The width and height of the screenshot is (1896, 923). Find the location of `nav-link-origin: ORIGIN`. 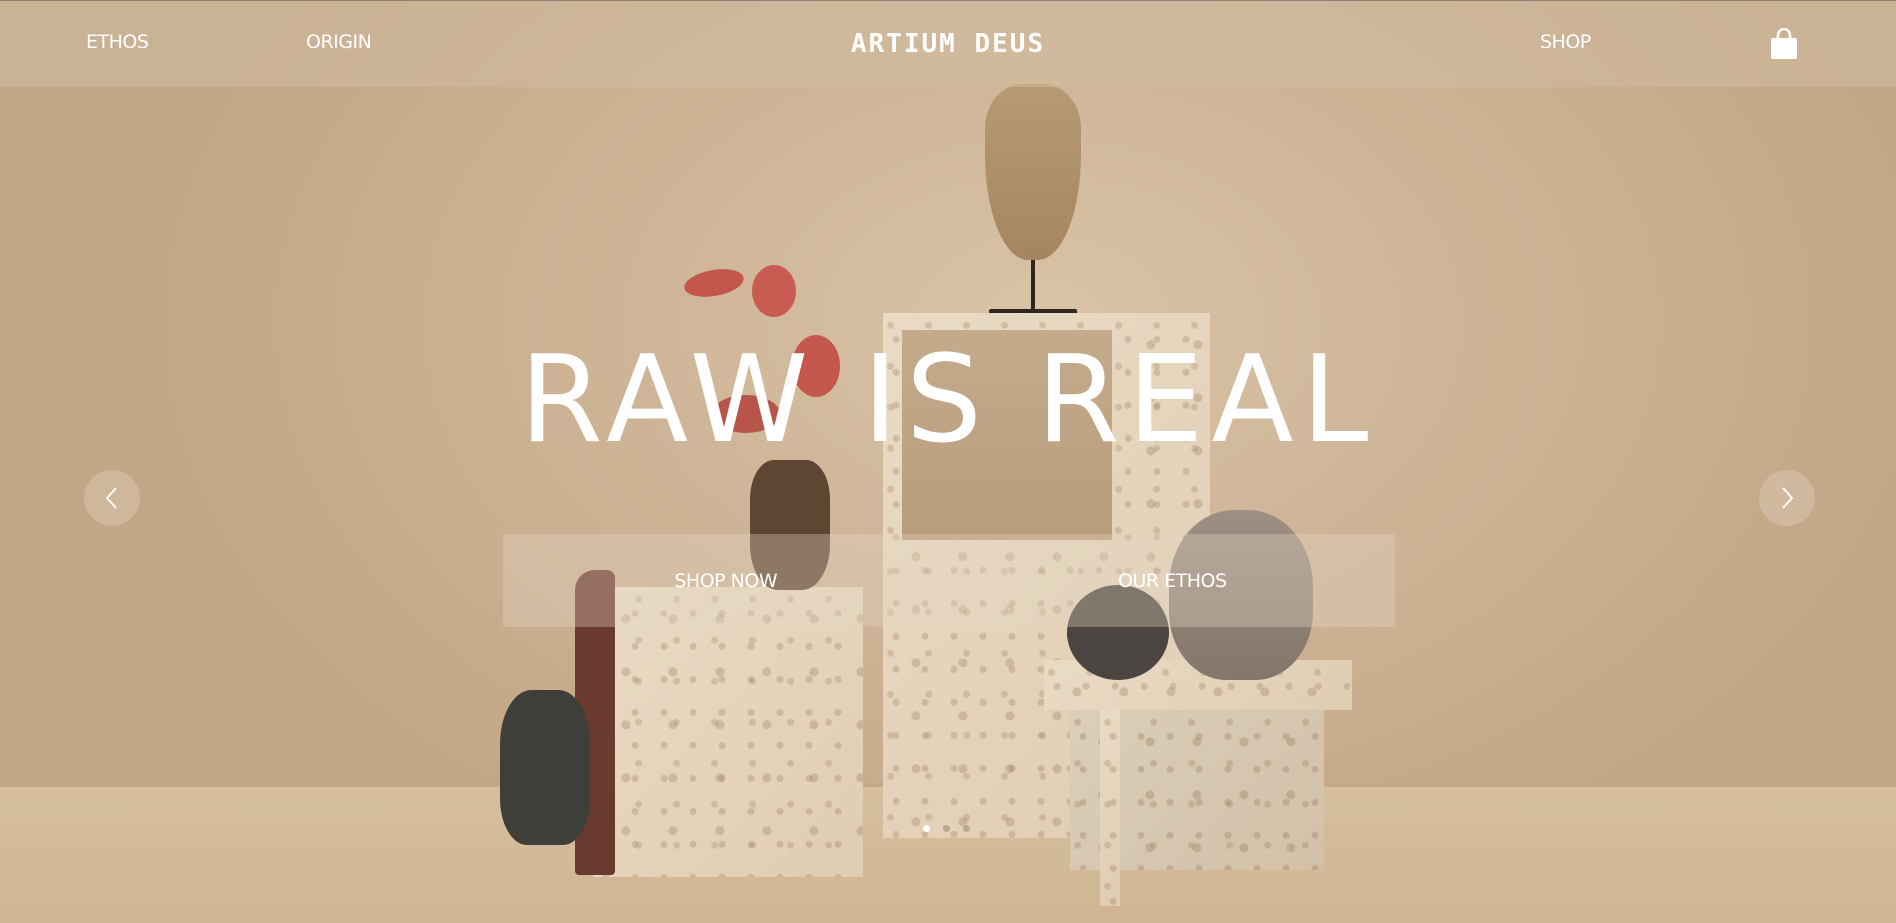

nav-link-origin: ORIGIN is located at coordinates (339, 42).